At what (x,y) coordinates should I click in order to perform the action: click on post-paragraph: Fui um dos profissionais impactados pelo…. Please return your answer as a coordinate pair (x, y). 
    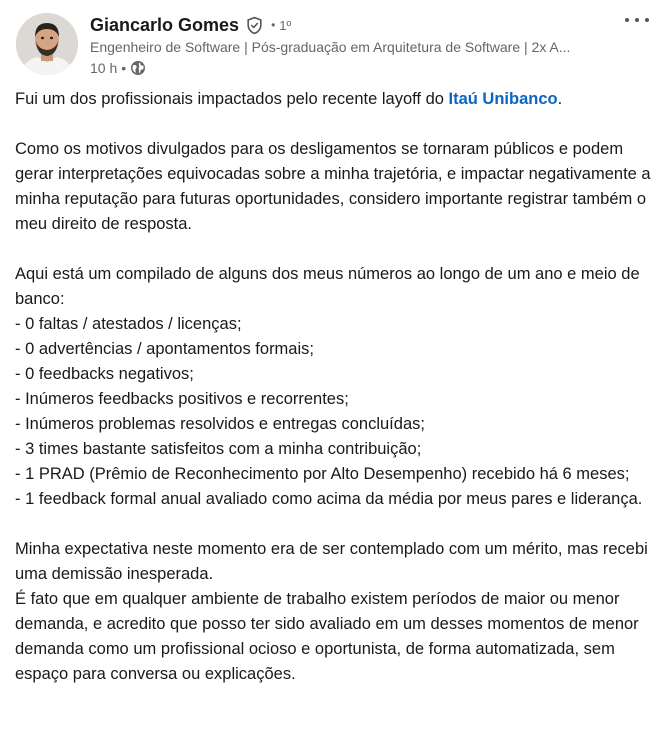
    Looking at the image, I should click on (289, 99).